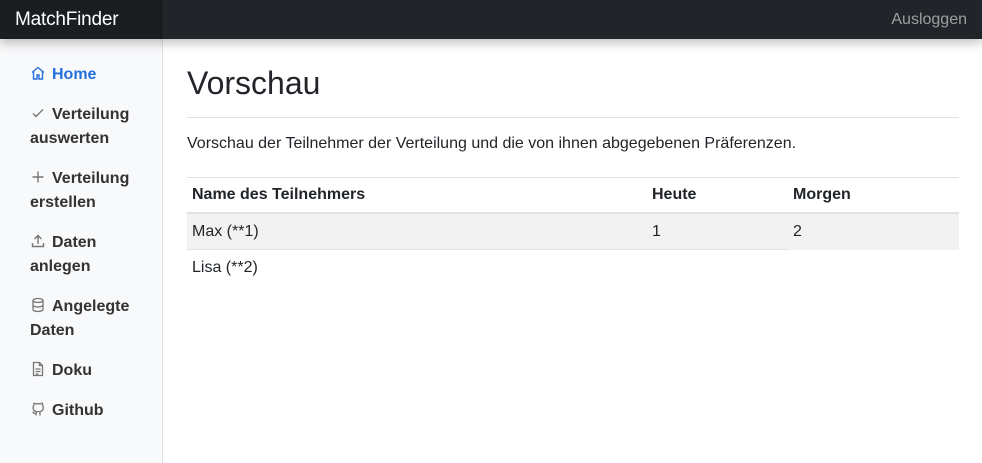 This screenshot has width=982, height=463. I want to click on table-cell: 2, so click(873, 231).